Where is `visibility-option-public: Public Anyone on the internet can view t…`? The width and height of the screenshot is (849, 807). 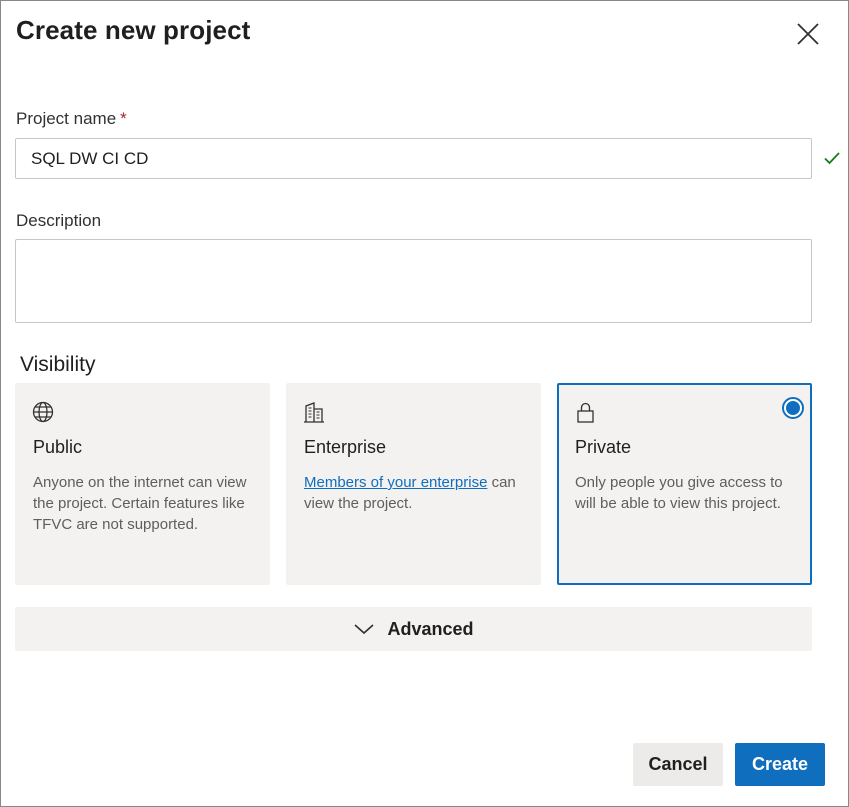 visibility-option-public: Public Anyone on the internet can view t… is located at coordinates (142, 484).